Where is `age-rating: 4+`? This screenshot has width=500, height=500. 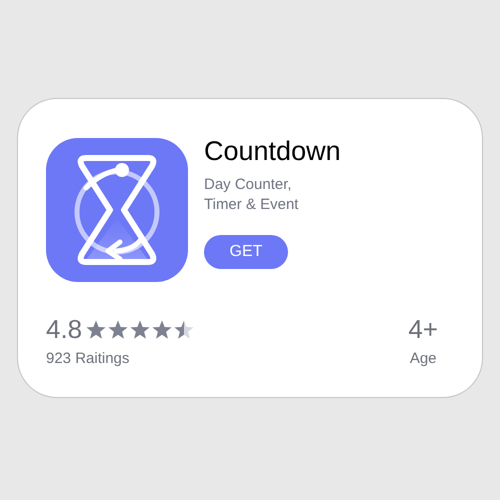 age-rating: 4+ is located at coordinates (423, 329).